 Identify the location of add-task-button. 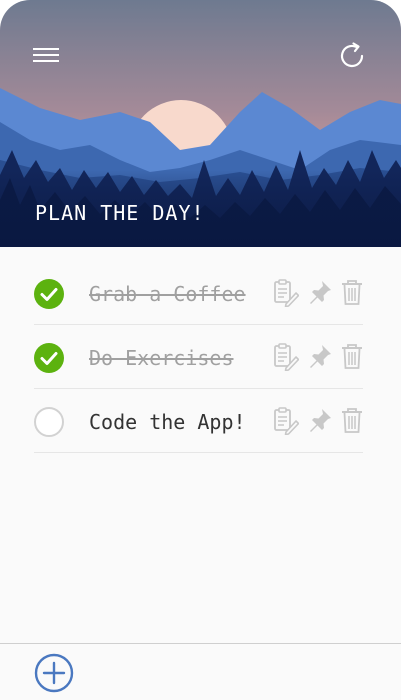
(54, 673).